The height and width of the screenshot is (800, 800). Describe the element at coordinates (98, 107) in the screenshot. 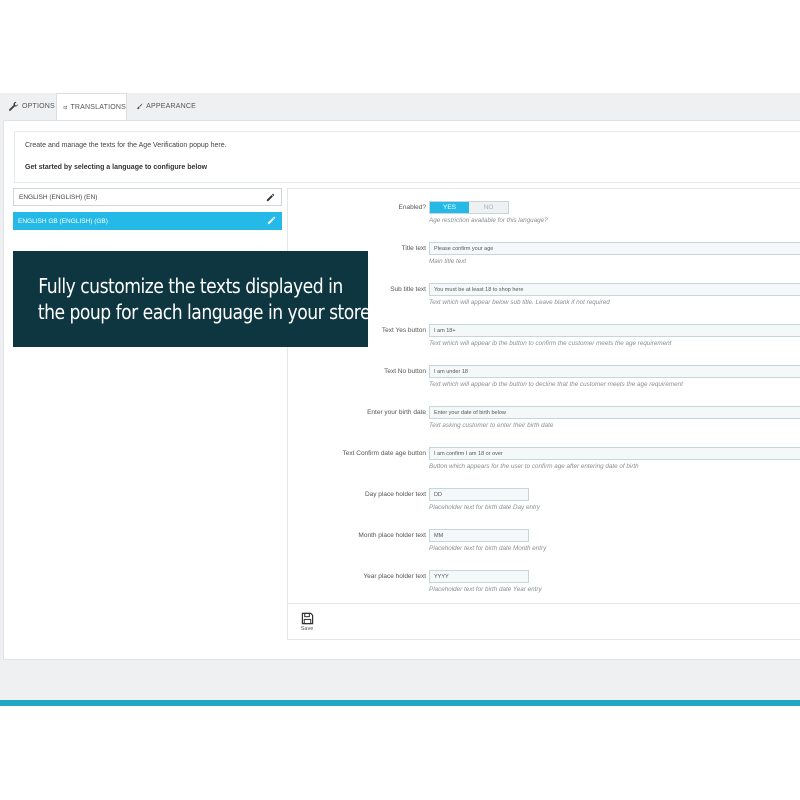

I see `tab-translations-label: Translations` at that location.